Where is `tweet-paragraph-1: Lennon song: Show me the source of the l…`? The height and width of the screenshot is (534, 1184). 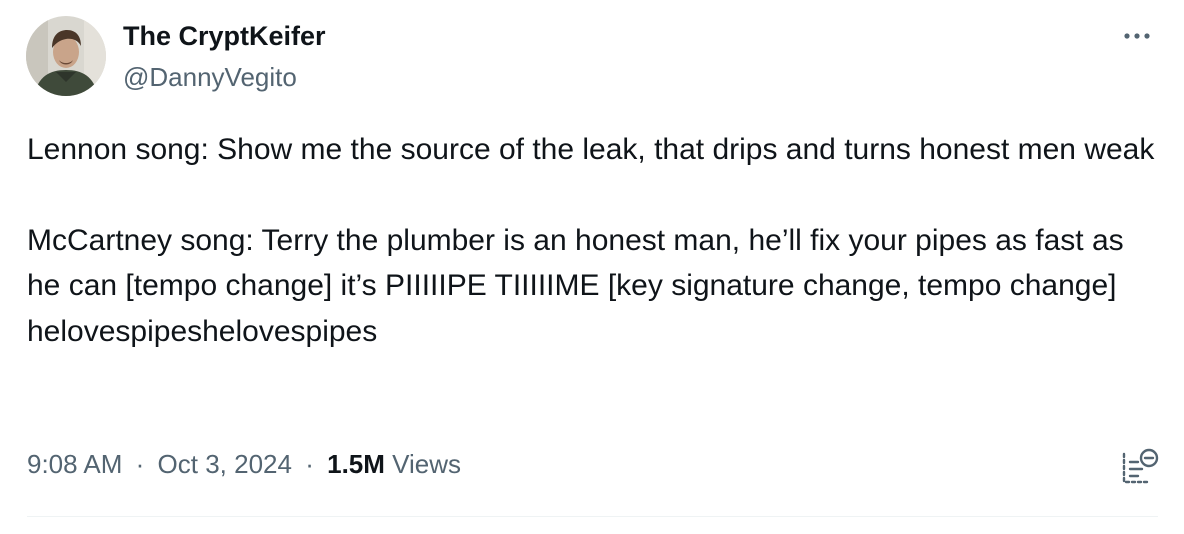 tweet-paragraph-1: Lennon song: Show me the source of the l… is located at coordinates (591, 149).